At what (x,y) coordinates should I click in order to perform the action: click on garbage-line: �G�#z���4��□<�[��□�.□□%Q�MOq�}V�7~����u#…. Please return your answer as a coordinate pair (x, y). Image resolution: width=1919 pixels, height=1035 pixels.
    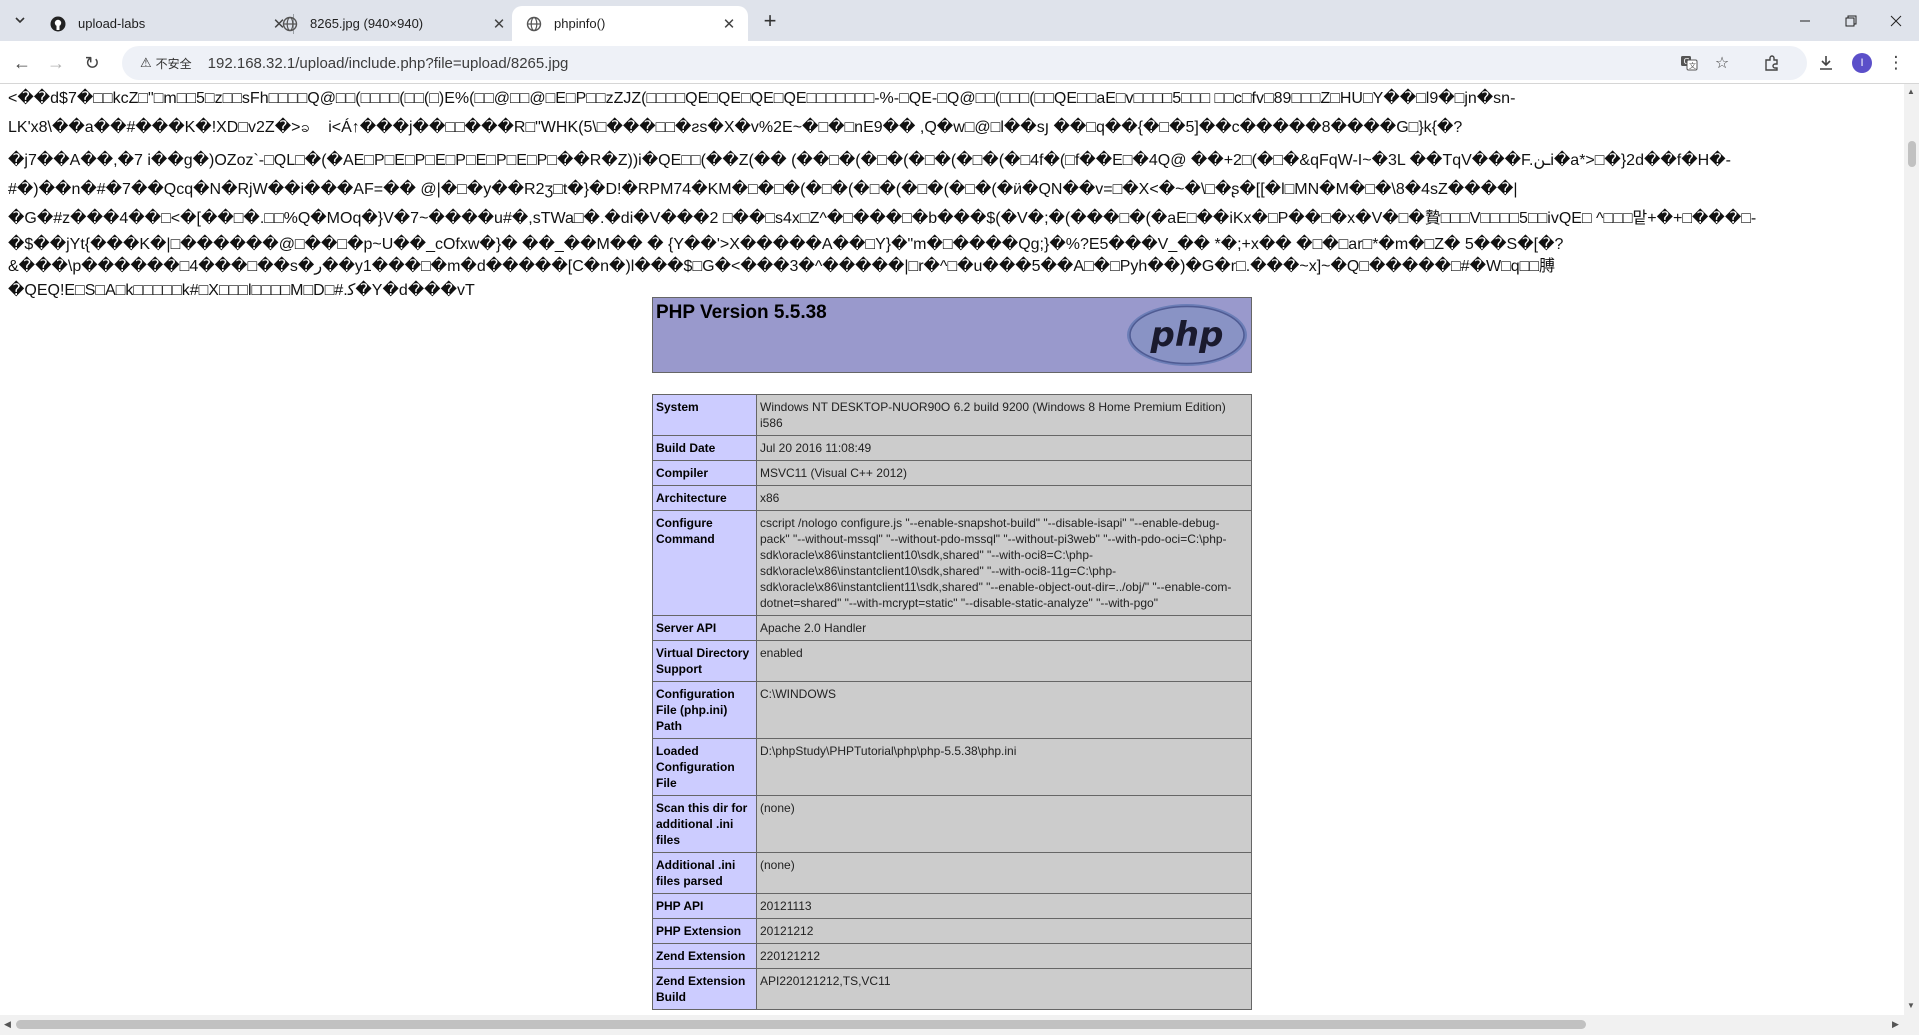
    Looking at the image, I should click on (882, 218).